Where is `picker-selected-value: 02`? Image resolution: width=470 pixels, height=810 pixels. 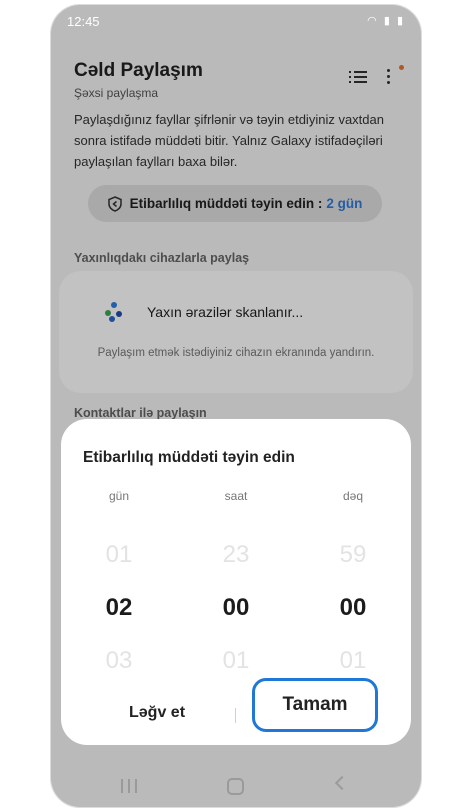
picker-selected-value: 02 is located at coordinates (119, 607).